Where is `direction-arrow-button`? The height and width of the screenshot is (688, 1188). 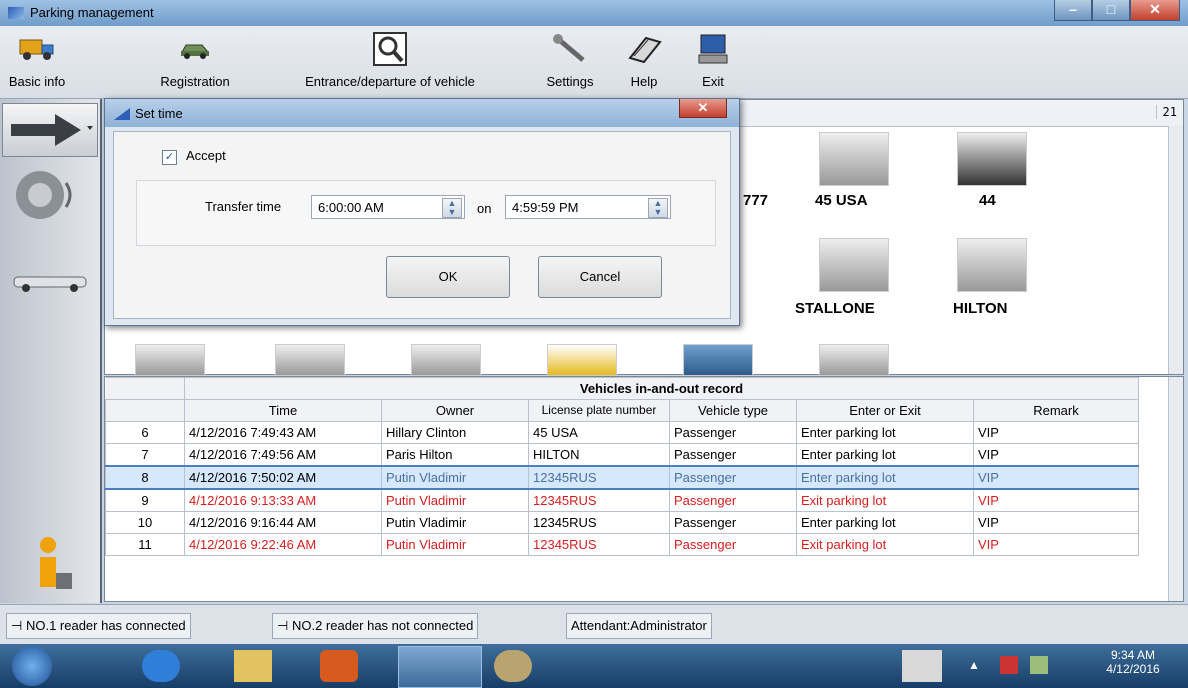
direction-arrow-button is located at coordinates (50, 130).